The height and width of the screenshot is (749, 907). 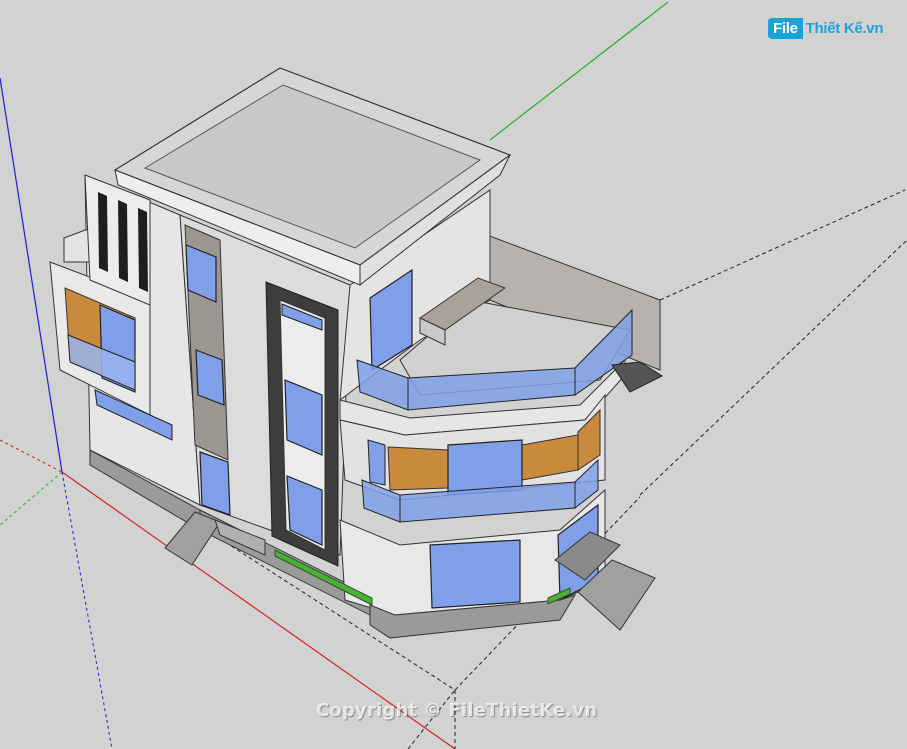 What do you see at coordinates (579, 71) in the screenshot?
I see `green-axis` at bounding box center [579, 71].